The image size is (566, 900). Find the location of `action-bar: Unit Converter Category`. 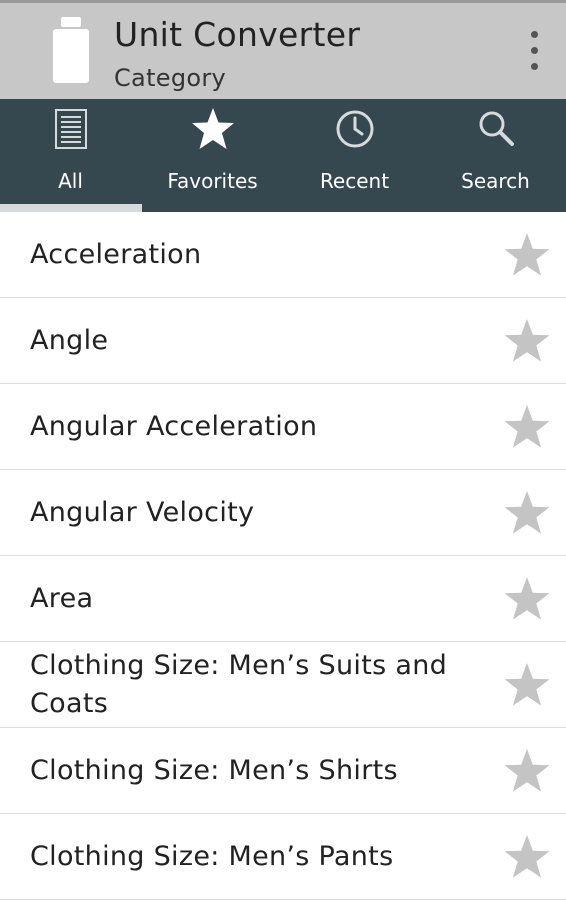

action-bar: Unit Converter Category is located at coordinates (283, 49).